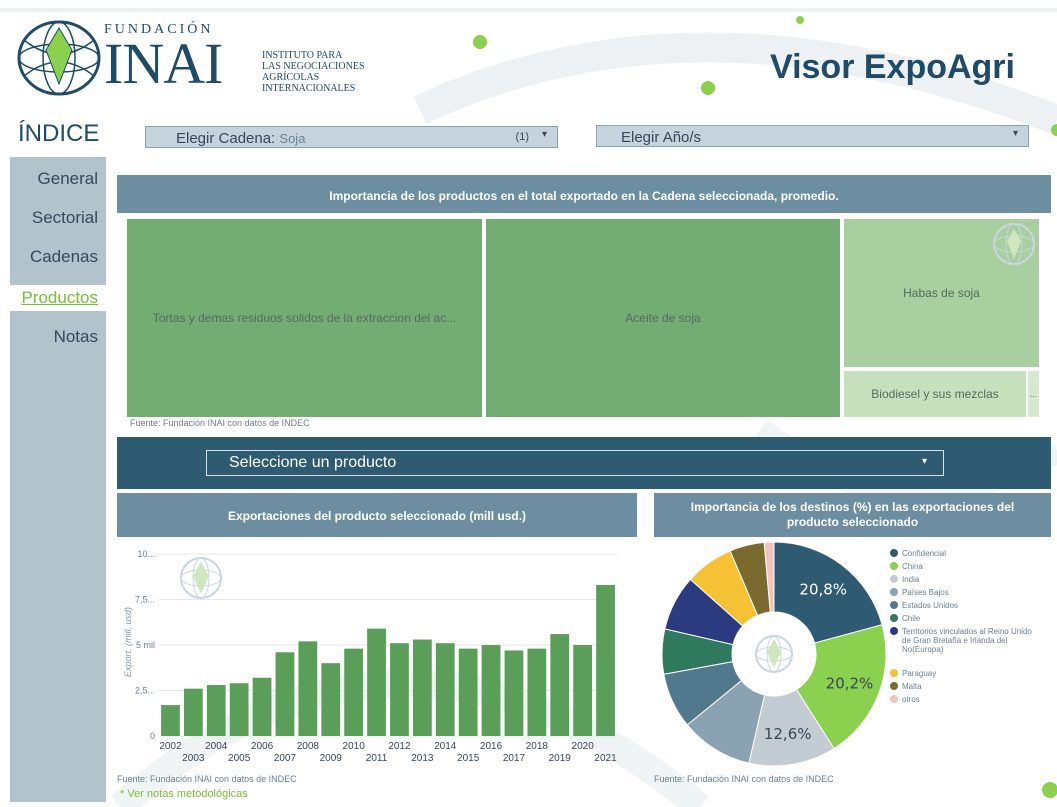 The height and width of the screenshot is (807, 1057). I want to click on bar-2017, so click(514, 693).